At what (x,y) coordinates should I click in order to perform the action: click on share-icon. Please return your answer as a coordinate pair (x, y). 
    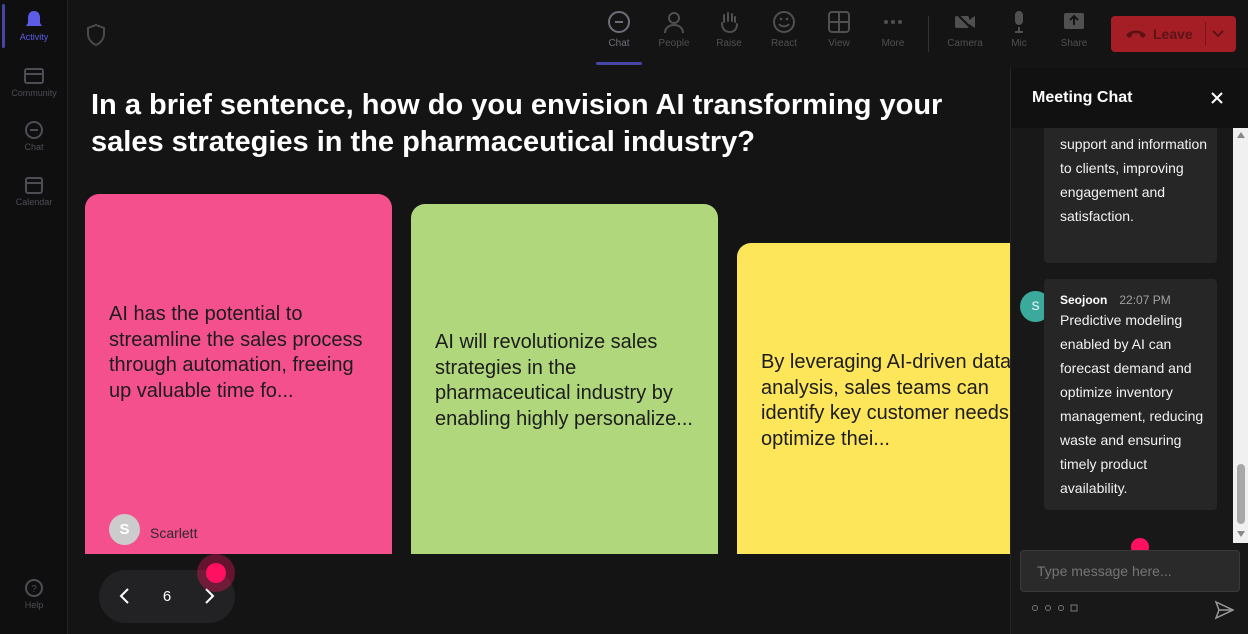
    Looking at the image, I should click on (1074, 21).